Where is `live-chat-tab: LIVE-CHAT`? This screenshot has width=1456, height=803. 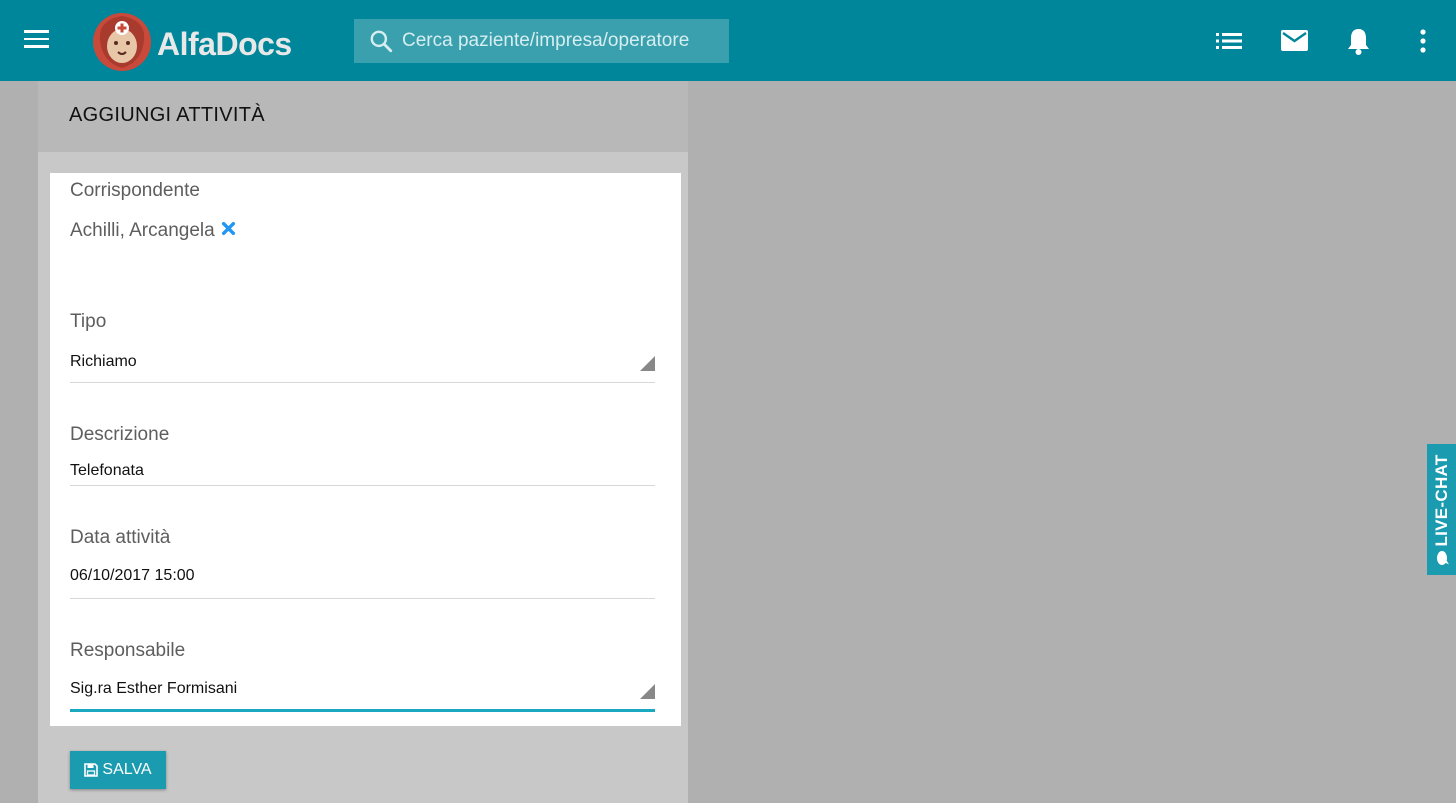
live-chat-tab: LIVE-CHAT is located at coordinates (1441, 509).